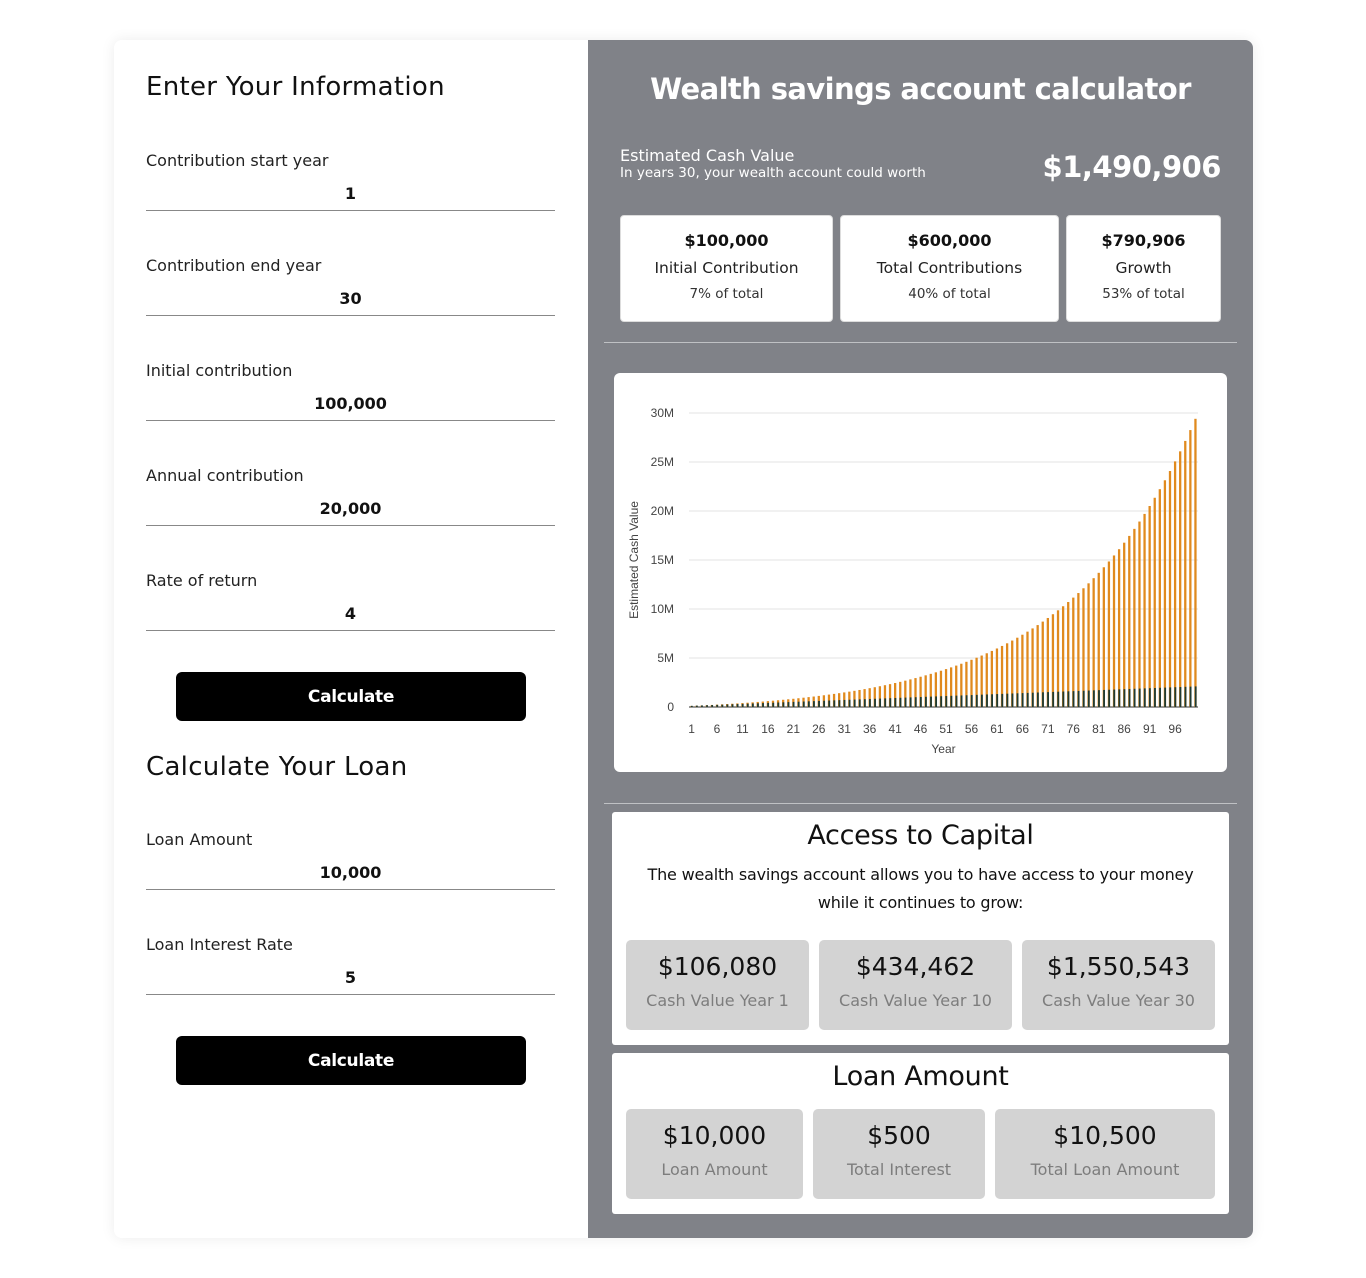 The width and height of the screenshot is (1366, 1278). What do you see at coordinates (219, 944) in the screenshot?
I see `field-label: Loan Interest Rate` at bounding box center [219, 944].